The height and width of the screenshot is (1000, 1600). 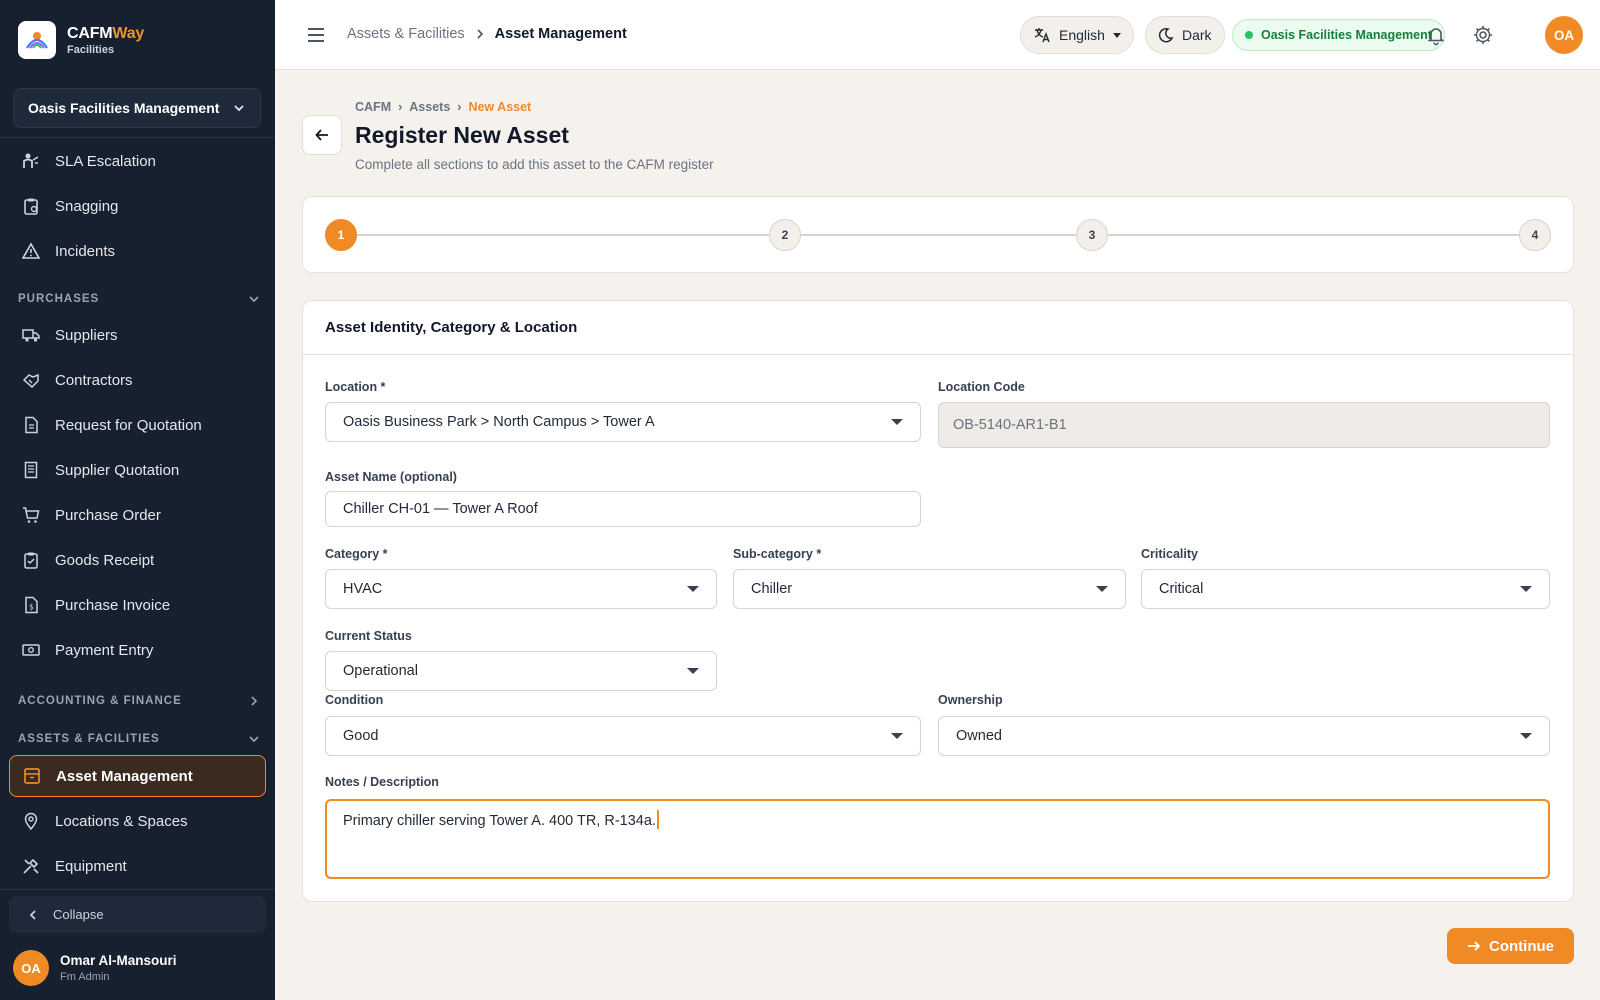 What do you see at coordinates (1166, 35) in the screenshot?
I see `moon-icon` at bounding box center [1166, 35].